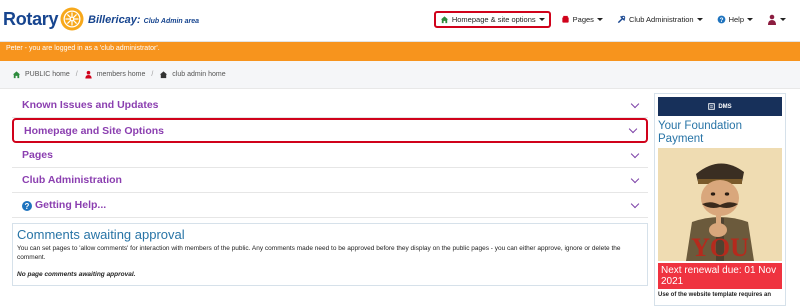  Describe the element at coordinates (72, 180) in the screenshot. I see `accordion-title: Club Administration` at that location.